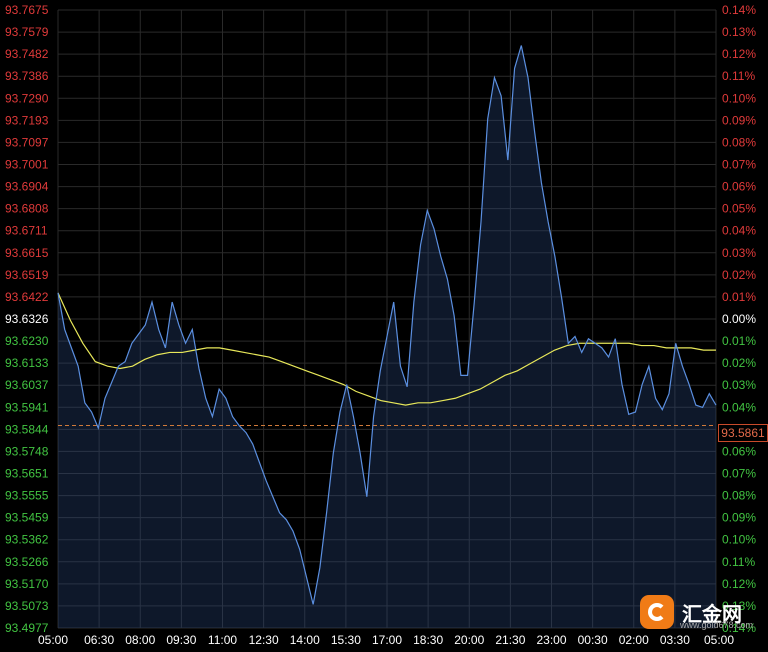 Image resolution: width=768 pixels, height=652 pixels. I want to click on x-tick-label: 08:00, so click(140, 640).